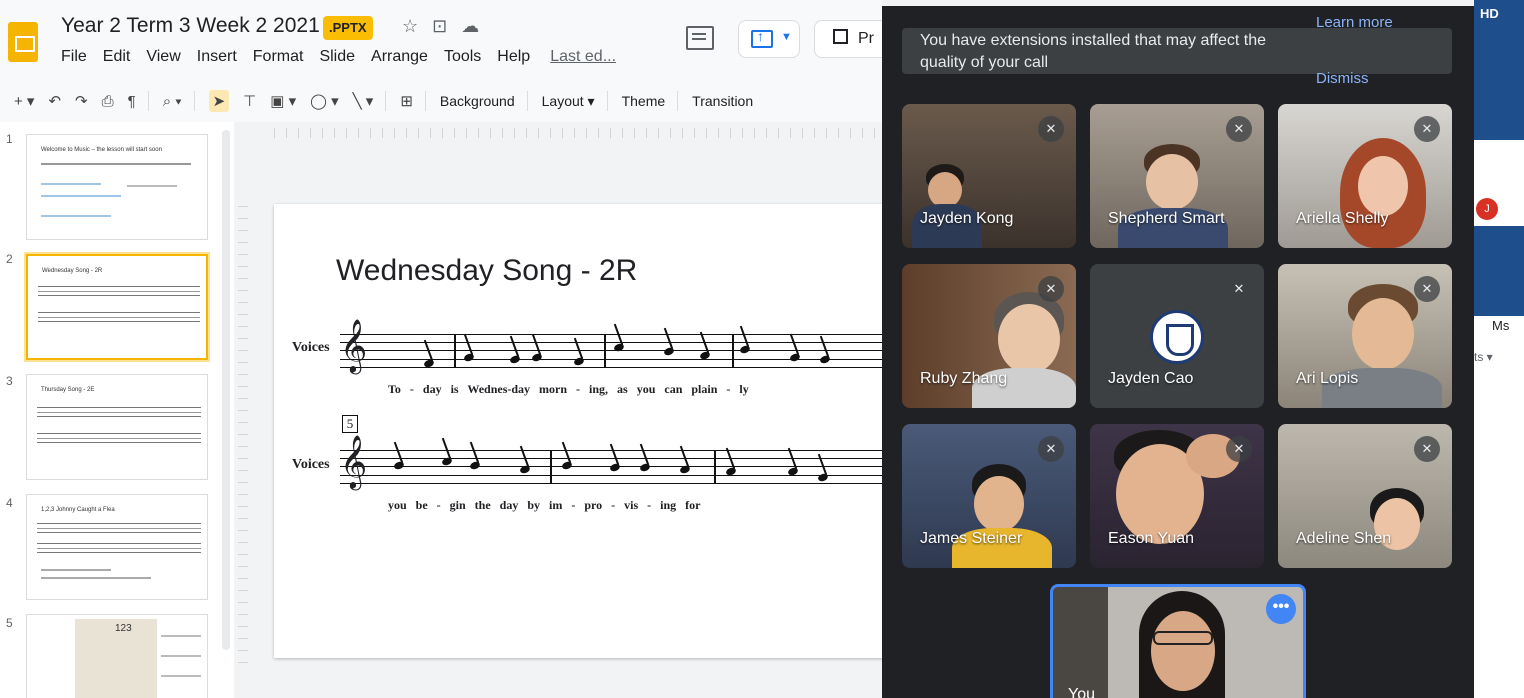 This screenshot has height=698, width=1524. What do you see at coordinates (462, 57) in the screenshot?
I see `menu-tools: Tools` at bounding box center [462, 57].